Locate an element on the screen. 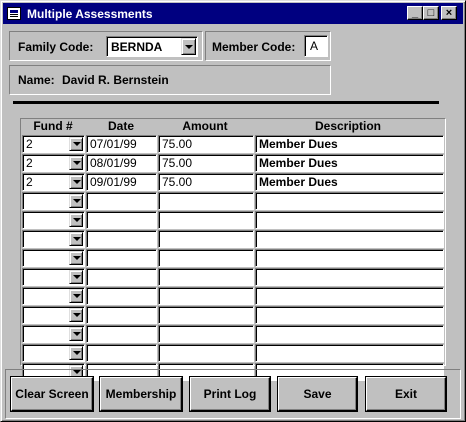 This screenshot has width=466, height=422. separator-line is located at coordinates (226, 102).